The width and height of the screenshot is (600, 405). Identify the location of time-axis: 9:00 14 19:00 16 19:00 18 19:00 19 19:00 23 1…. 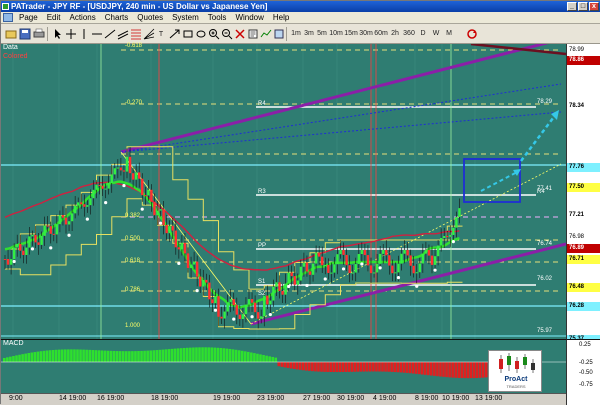
(283, 399).